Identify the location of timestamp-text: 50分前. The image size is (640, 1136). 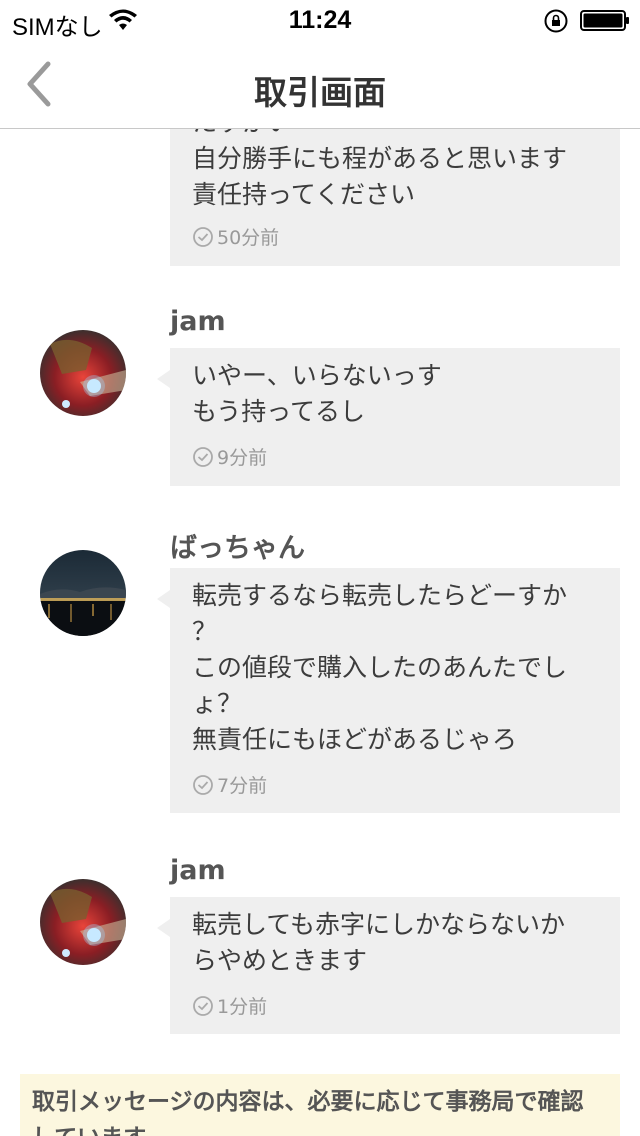
(248, 238).